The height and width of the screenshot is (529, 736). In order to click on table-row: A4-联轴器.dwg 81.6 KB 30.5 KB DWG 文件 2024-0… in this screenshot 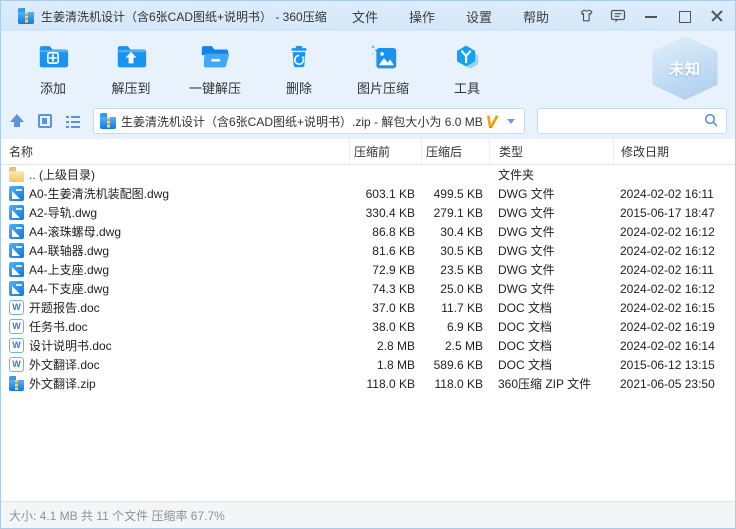, I will do `click(368, 250)`.